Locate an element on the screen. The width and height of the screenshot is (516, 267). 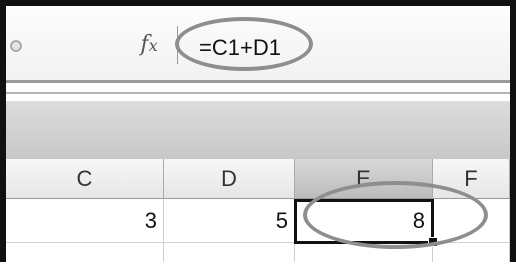
name-box-dropdown-icon is located at coordinates (16, 47).